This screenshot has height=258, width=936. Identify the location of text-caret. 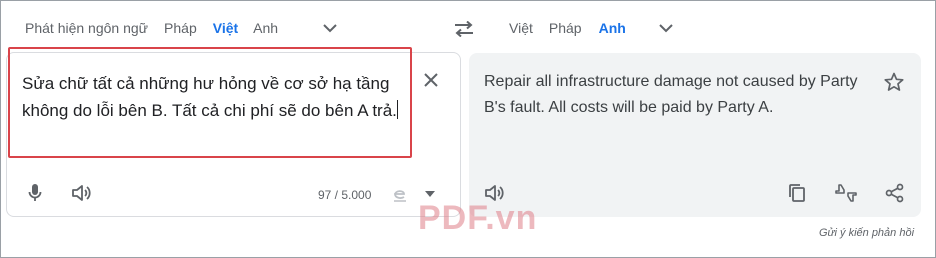
(397, 109).